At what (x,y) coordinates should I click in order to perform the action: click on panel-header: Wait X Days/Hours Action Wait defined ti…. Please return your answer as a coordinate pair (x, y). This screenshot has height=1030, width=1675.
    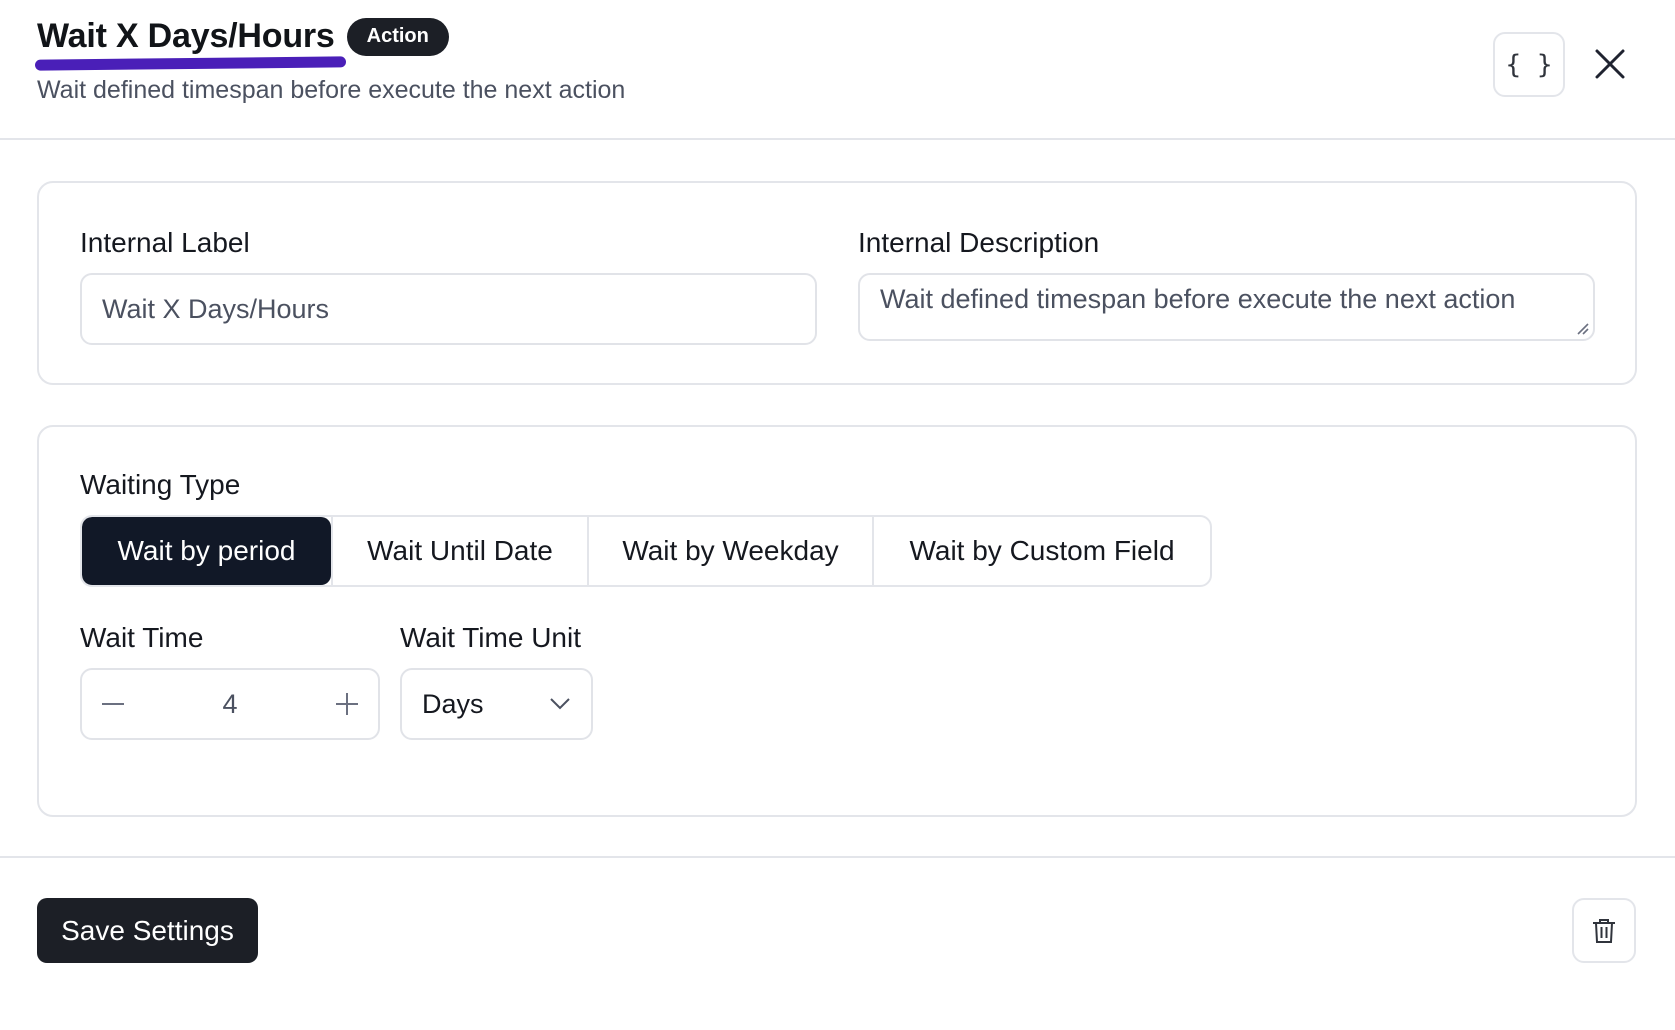
    Looking at the image, I should click on (837, 70).